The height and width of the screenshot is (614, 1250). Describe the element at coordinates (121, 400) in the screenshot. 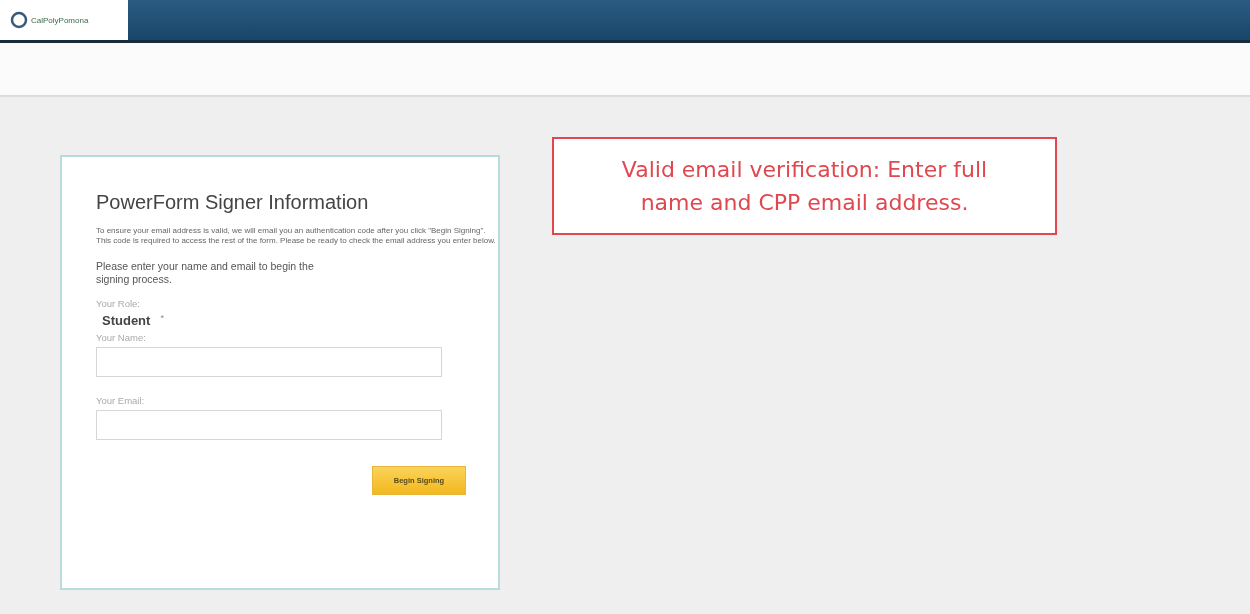

I see `field-label: Your Email:` at that location.